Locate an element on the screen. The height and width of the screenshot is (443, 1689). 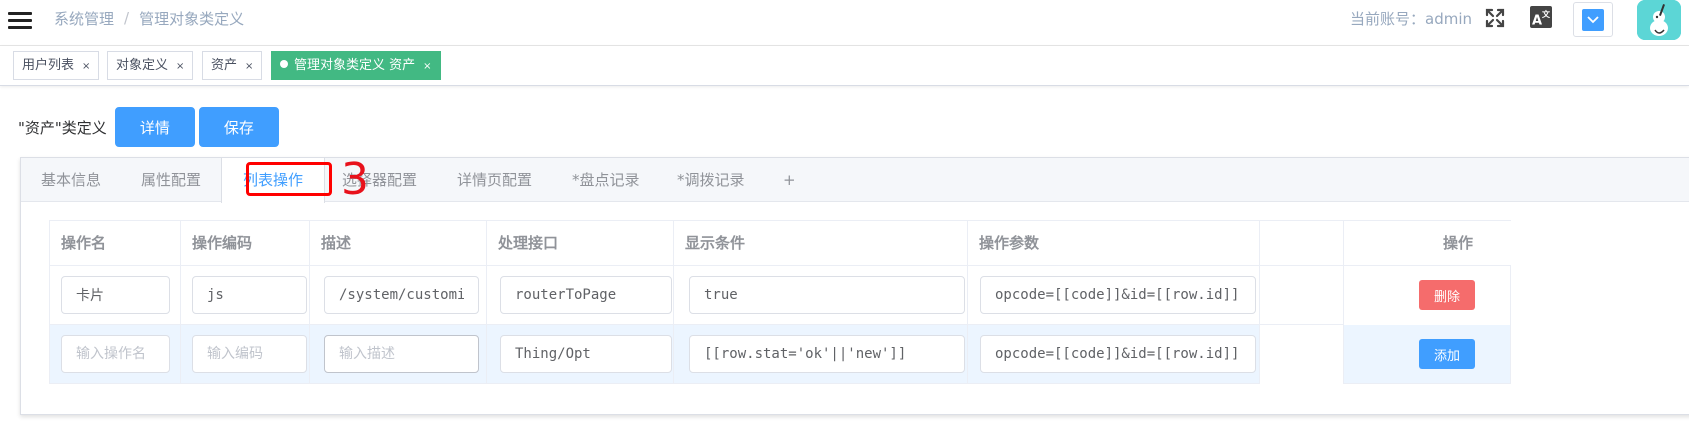
table-row: 添加 is located at coordinates (780, 354).